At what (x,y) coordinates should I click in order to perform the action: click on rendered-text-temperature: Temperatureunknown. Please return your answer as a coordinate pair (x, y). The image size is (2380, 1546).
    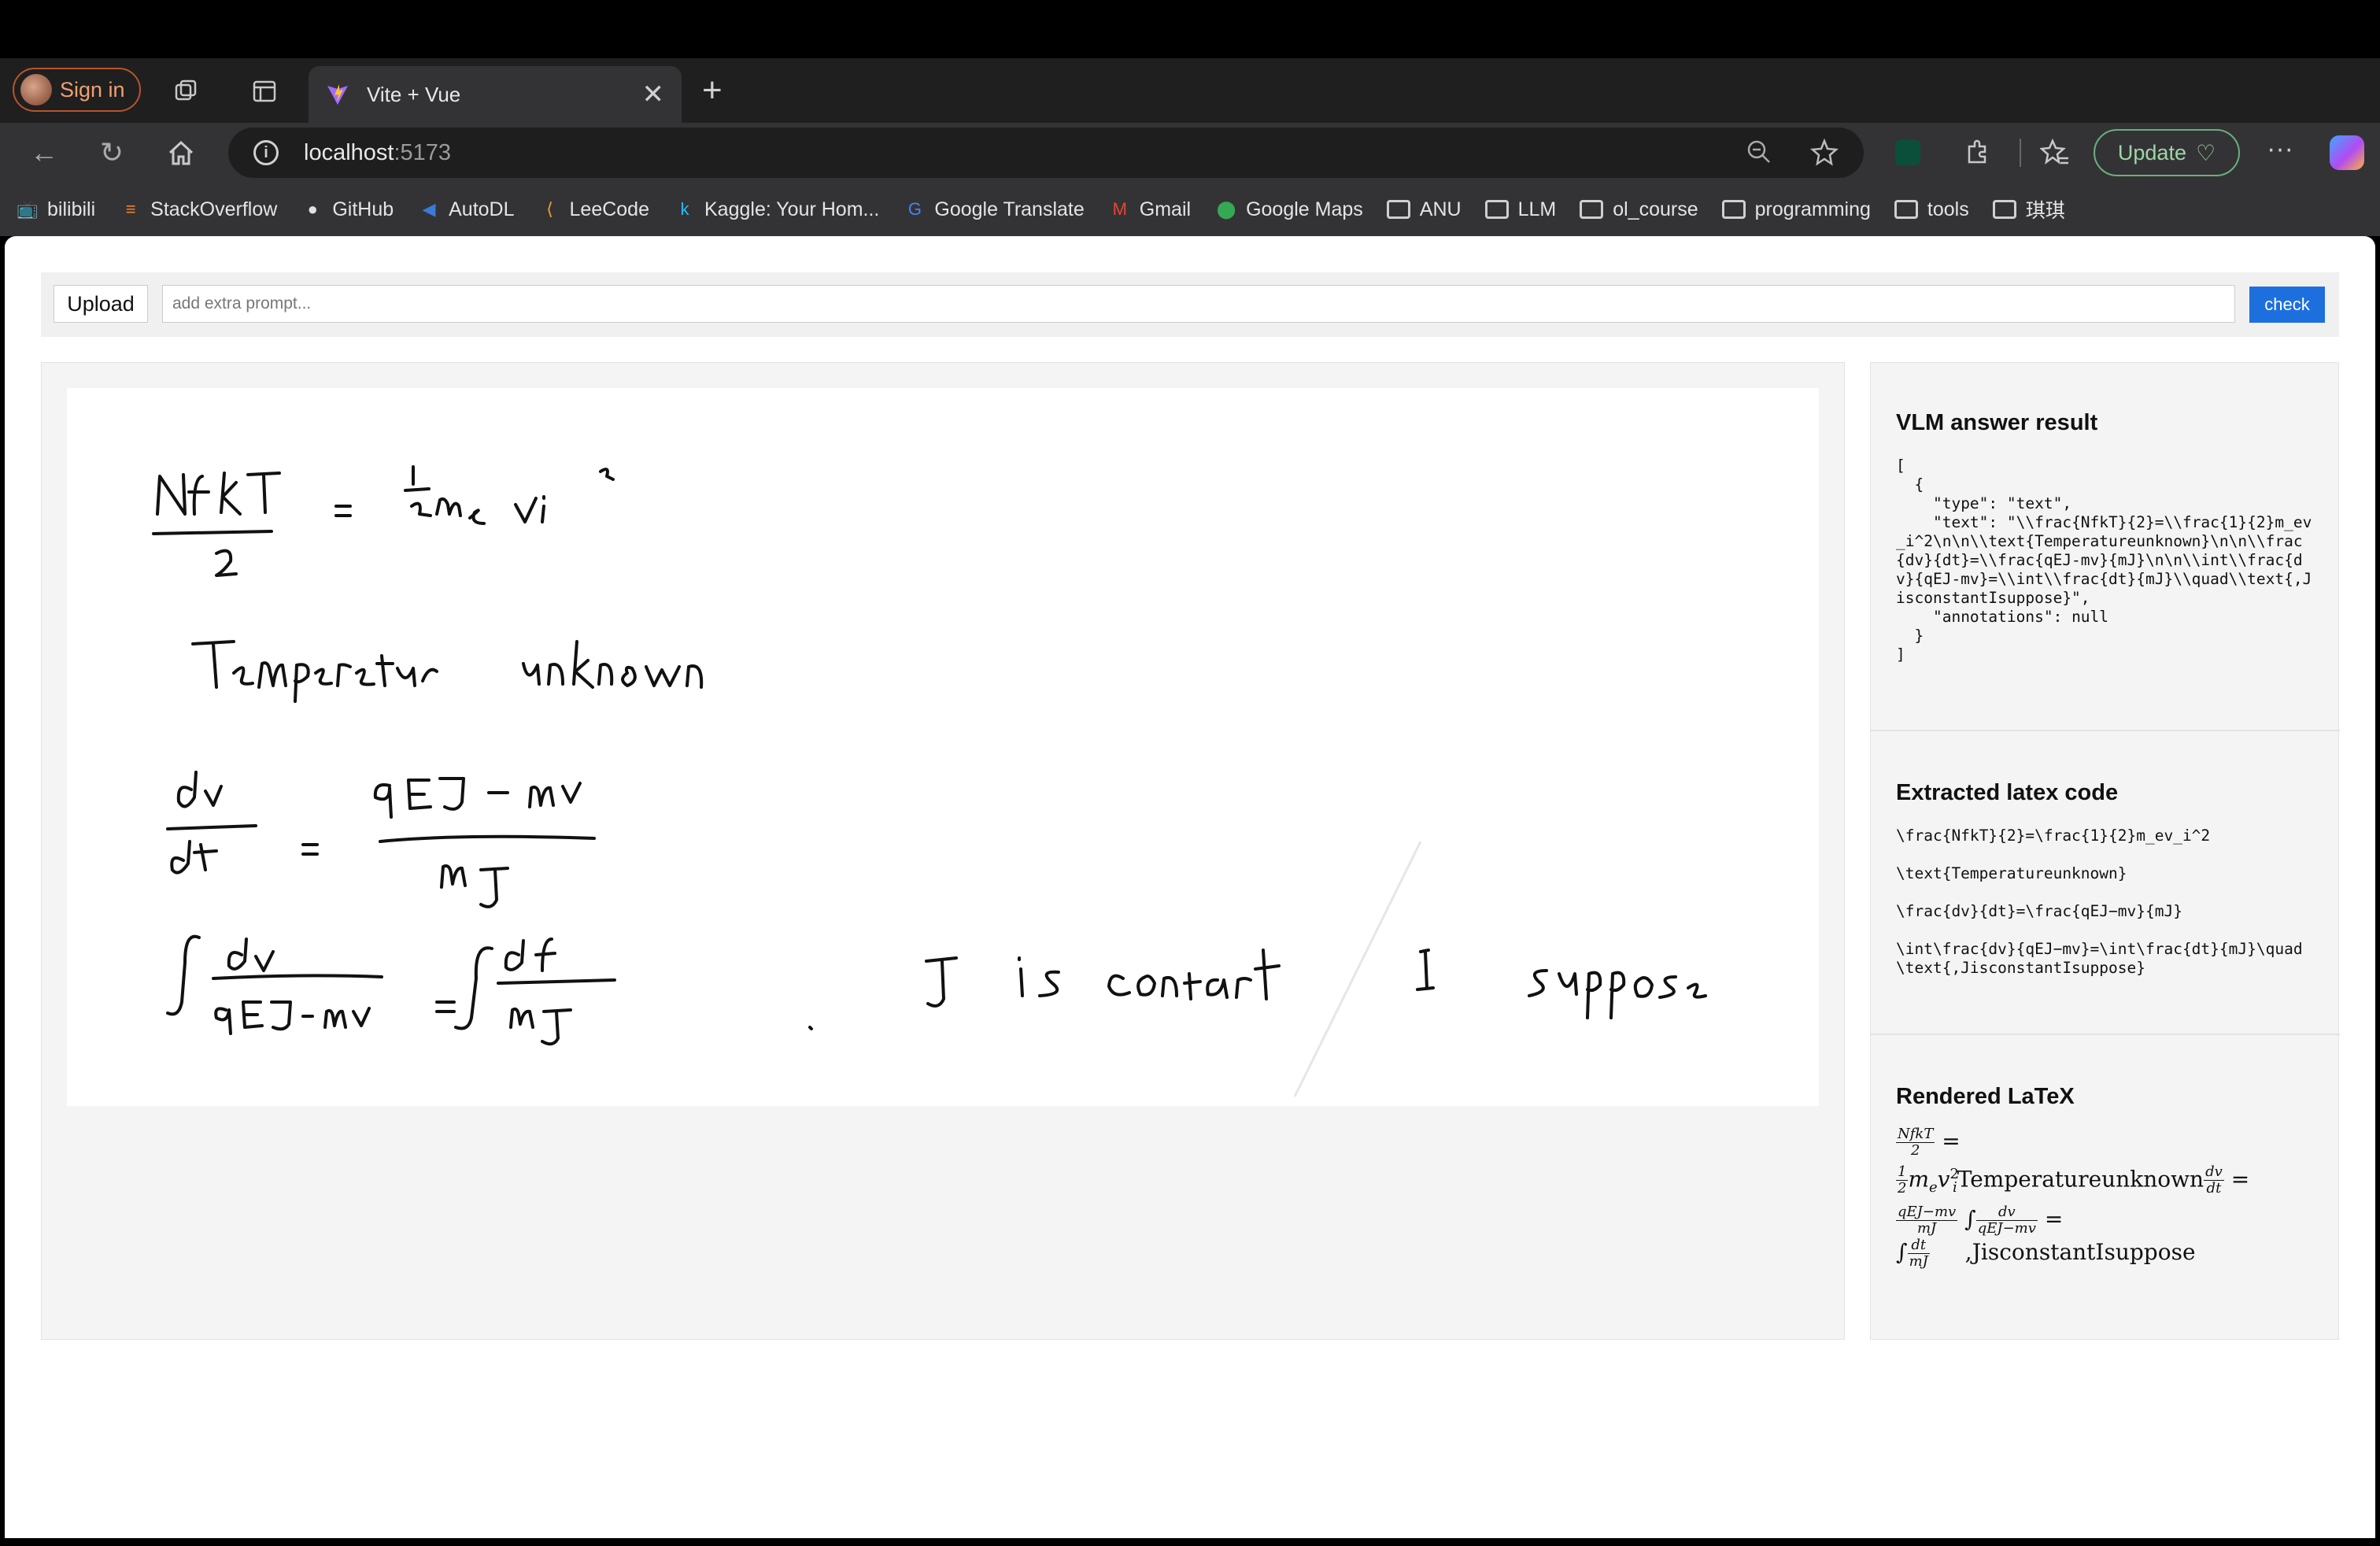
    Looking at the image, I should click on (2080, 1179).